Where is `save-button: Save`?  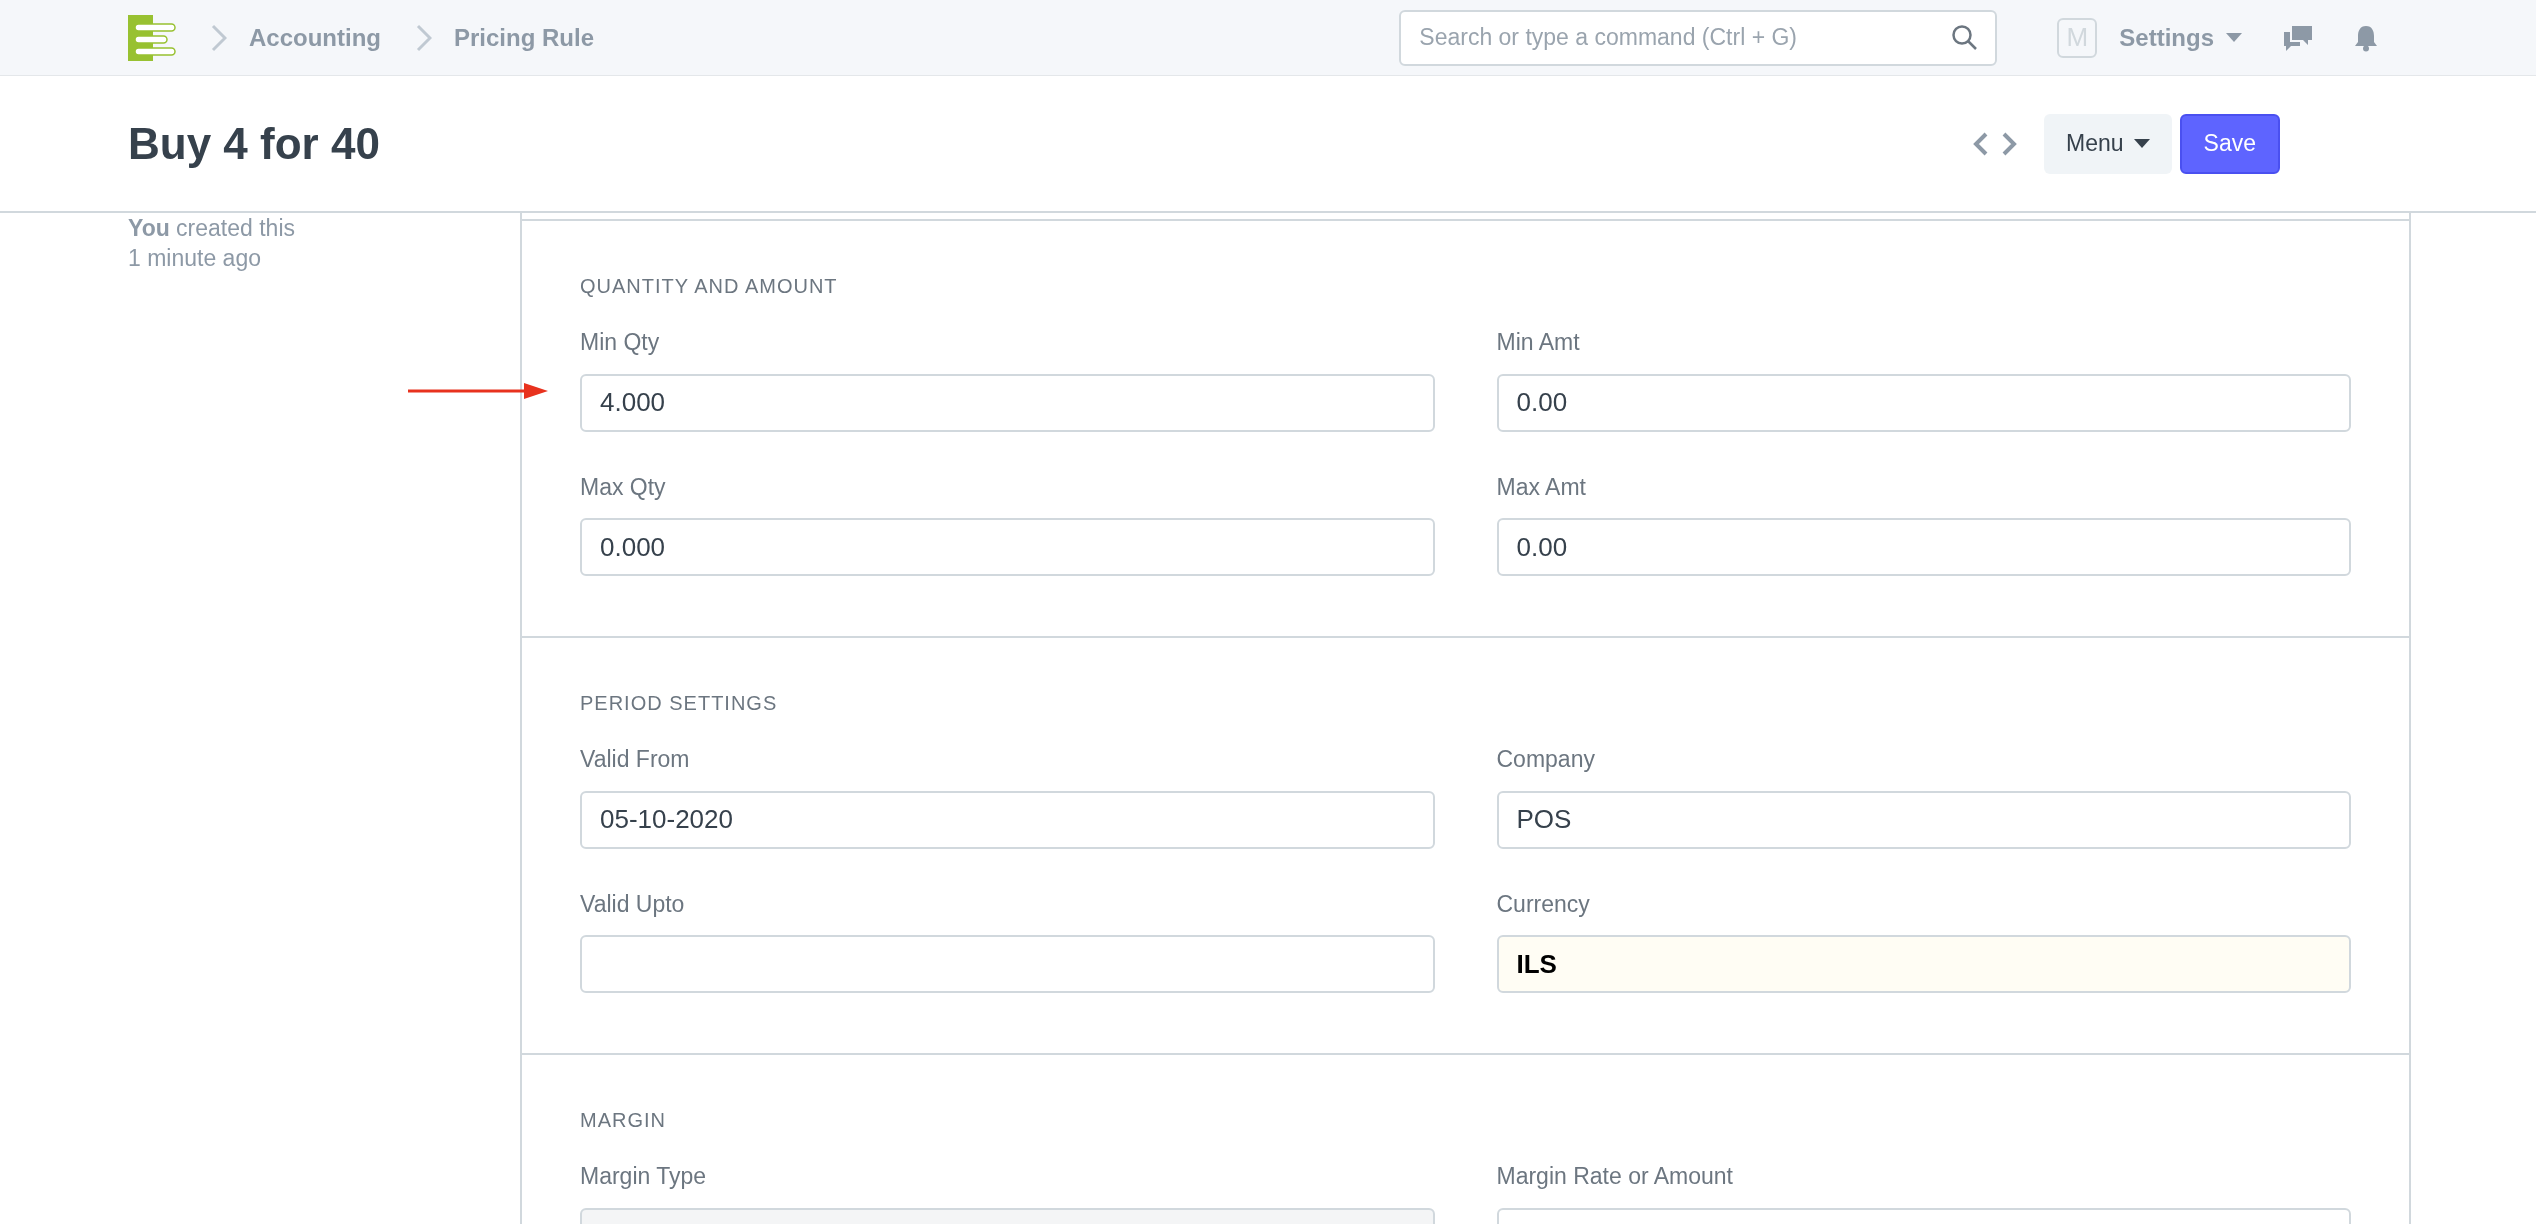 save-button: Save is located at coordinates (2229, 143).